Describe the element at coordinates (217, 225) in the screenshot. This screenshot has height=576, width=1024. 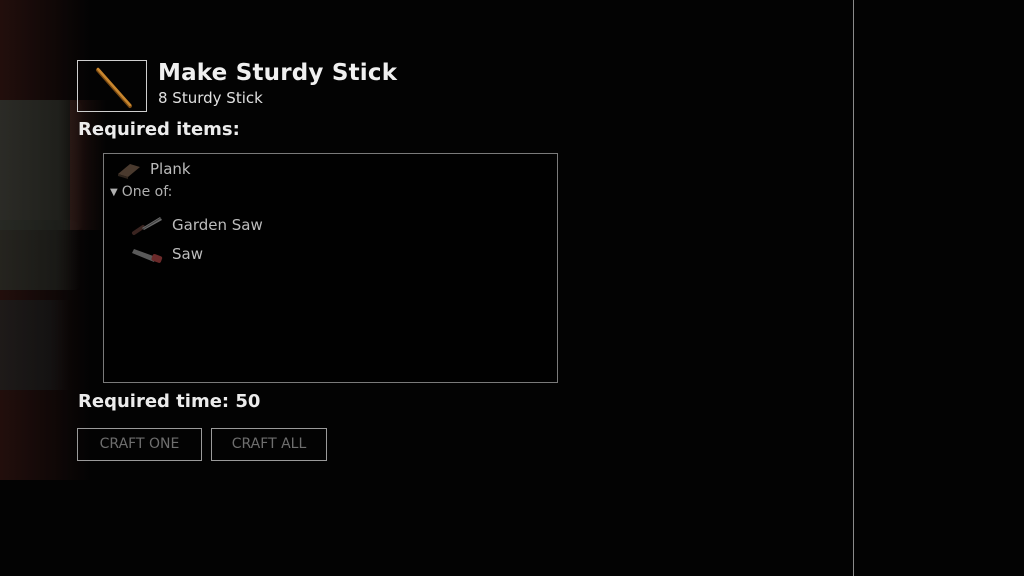
I see `item-name: Garden Saw` at that location.